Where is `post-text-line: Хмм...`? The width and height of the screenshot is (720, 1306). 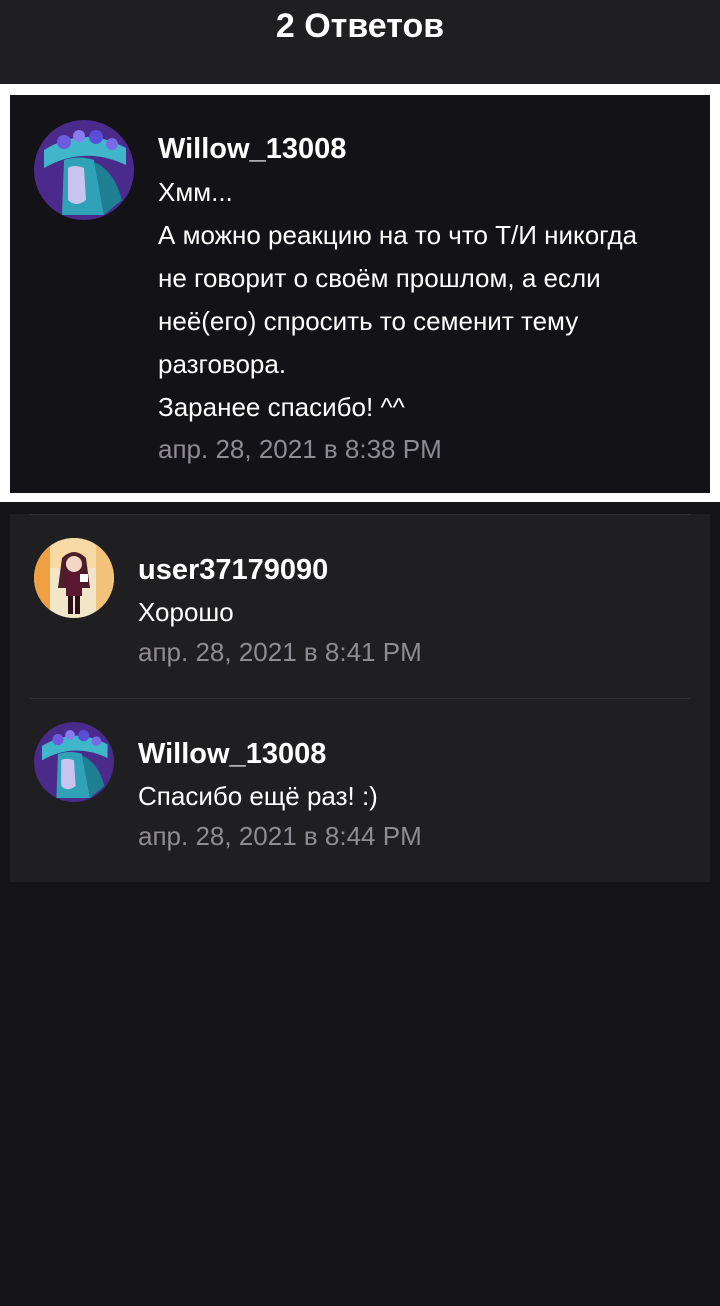 post-text-line: Хмм... is located at coordinates (195, 192).